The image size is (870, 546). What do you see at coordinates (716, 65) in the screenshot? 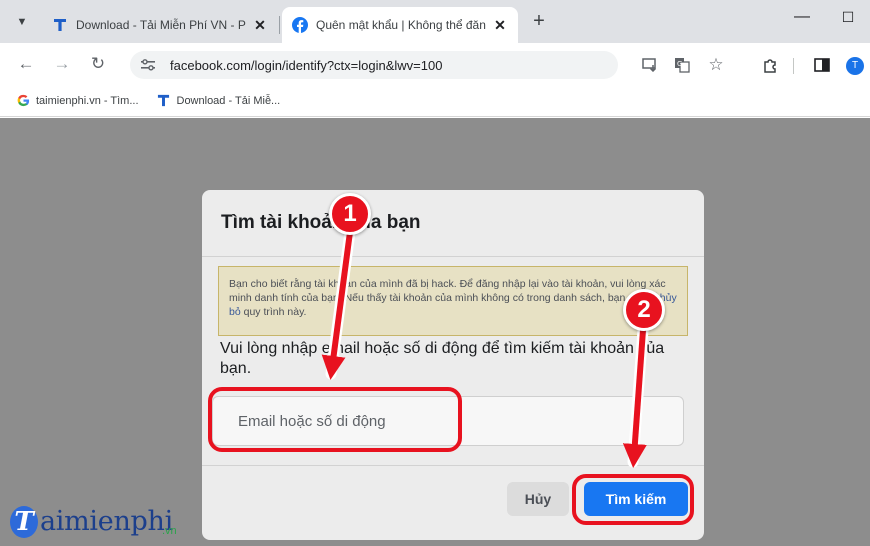
I see `bookmark-star-icon: ☆` at bounding box center [716, 65].